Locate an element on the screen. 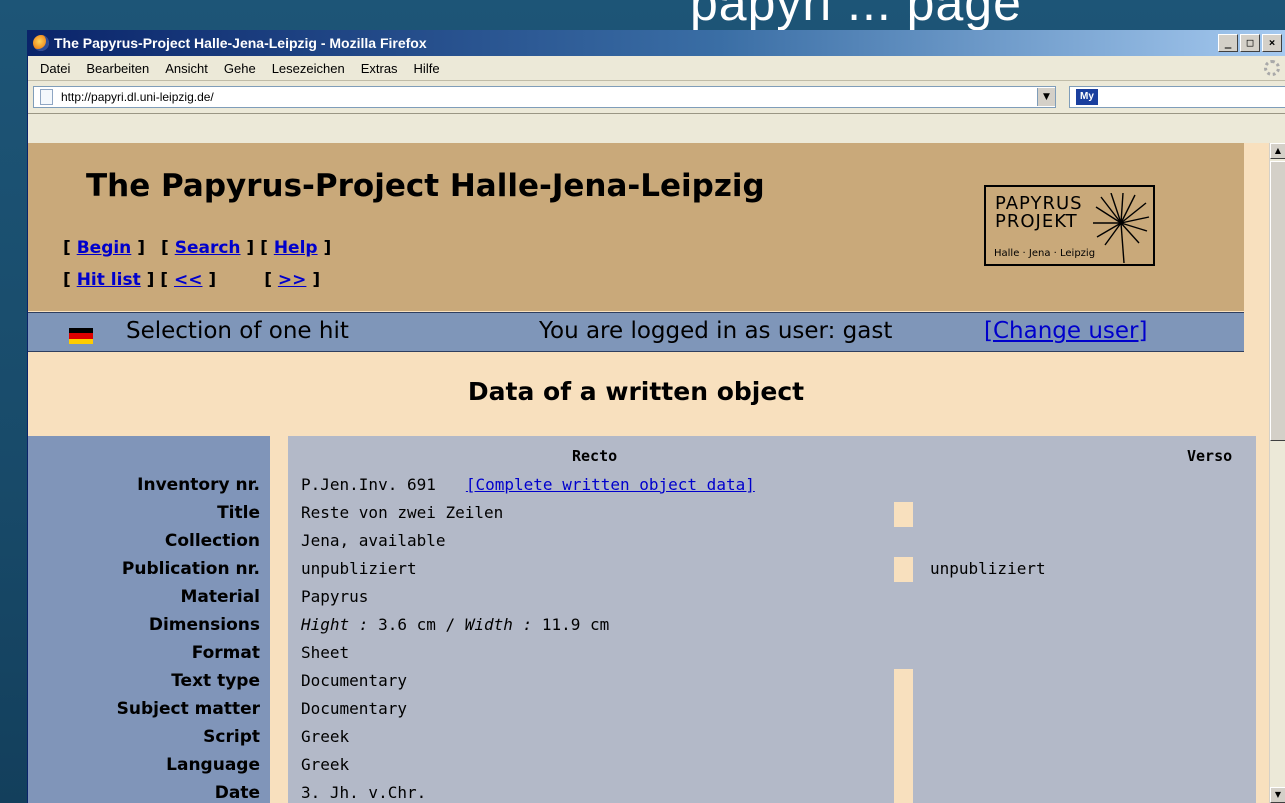 Image resolution: width=1285 pixels, height=803 pixels. field-label: Format is located at coordinates (225, 653).